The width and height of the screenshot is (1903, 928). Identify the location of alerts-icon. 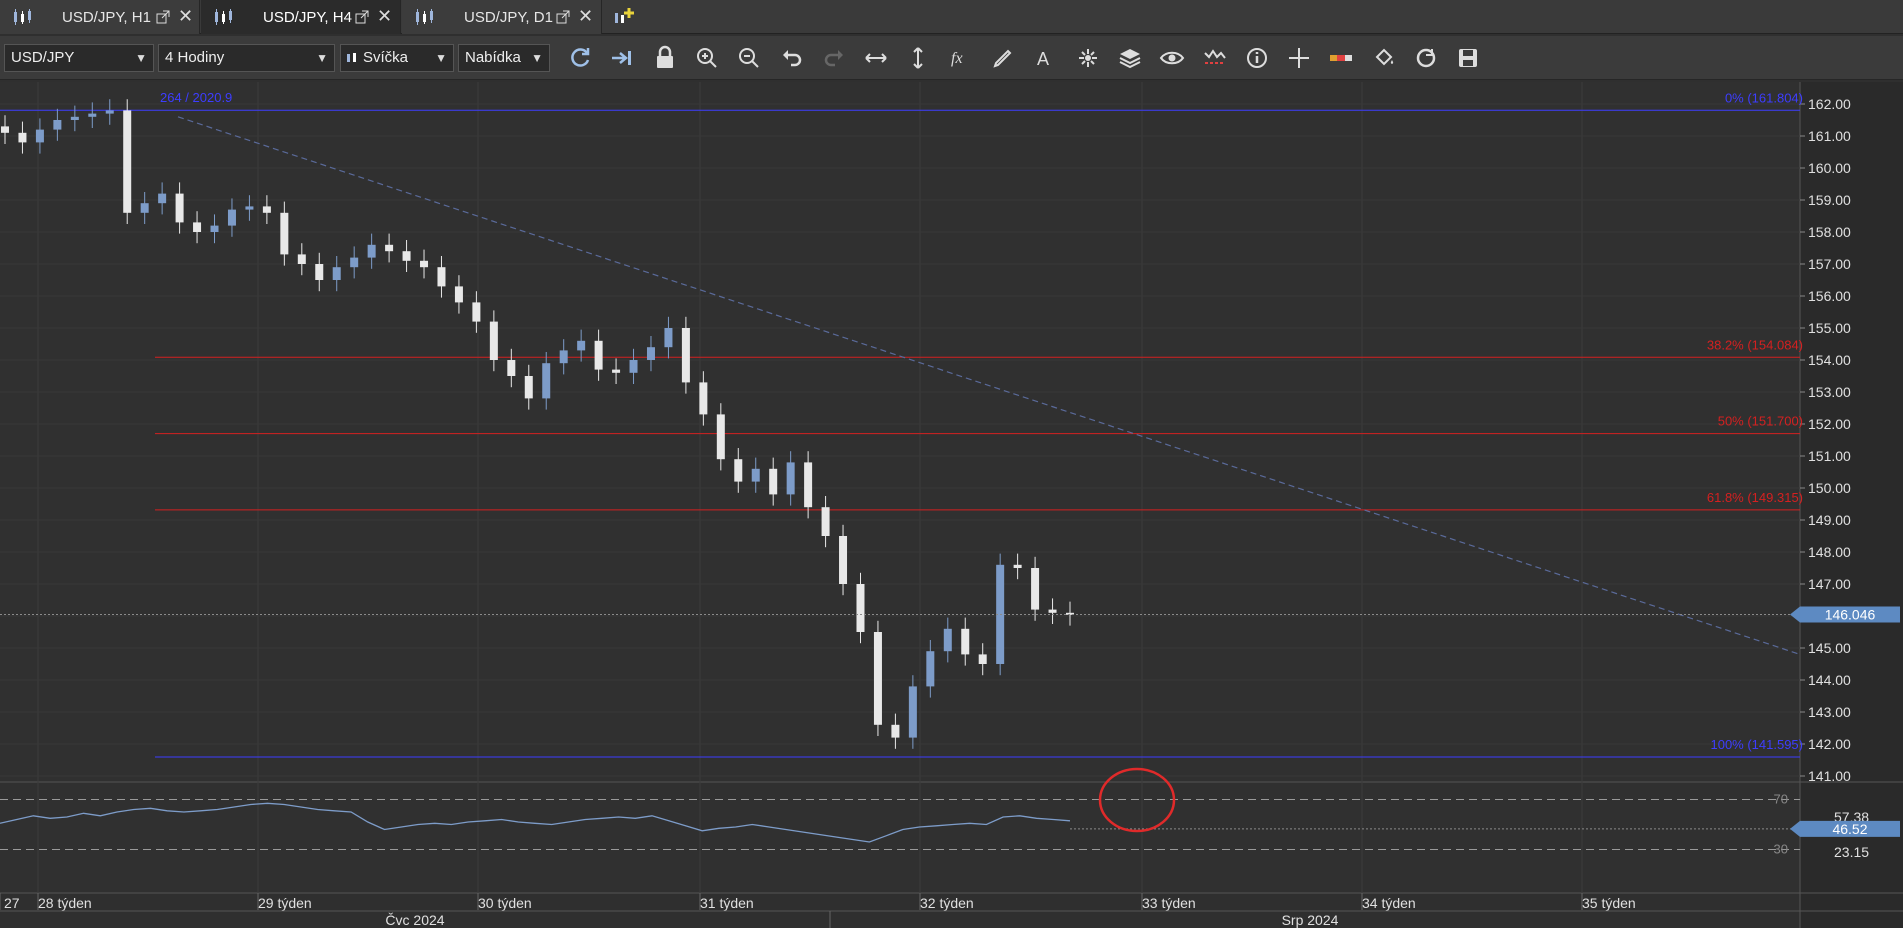
(1215, 58).